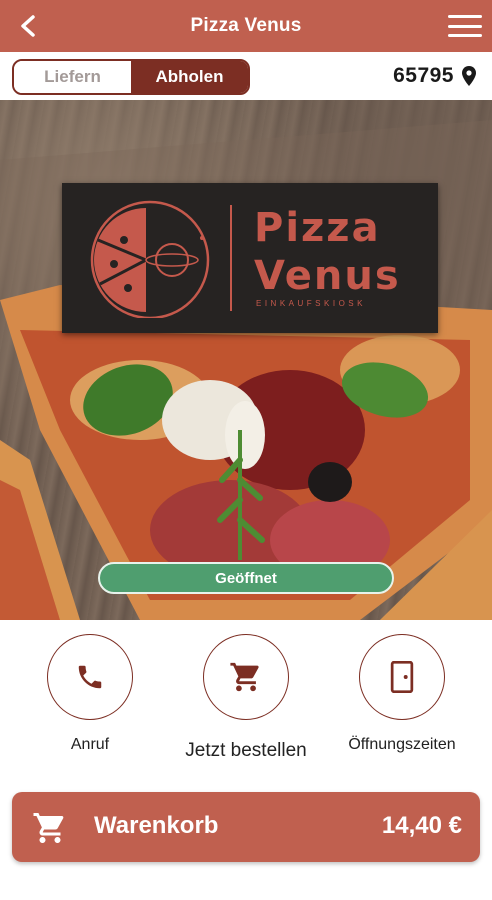  Describe the element at coordinates (250, 258) in the screenshot. I see `restaurant-logo: Pizza Venus EINKAUFSKIOSK` at that location.